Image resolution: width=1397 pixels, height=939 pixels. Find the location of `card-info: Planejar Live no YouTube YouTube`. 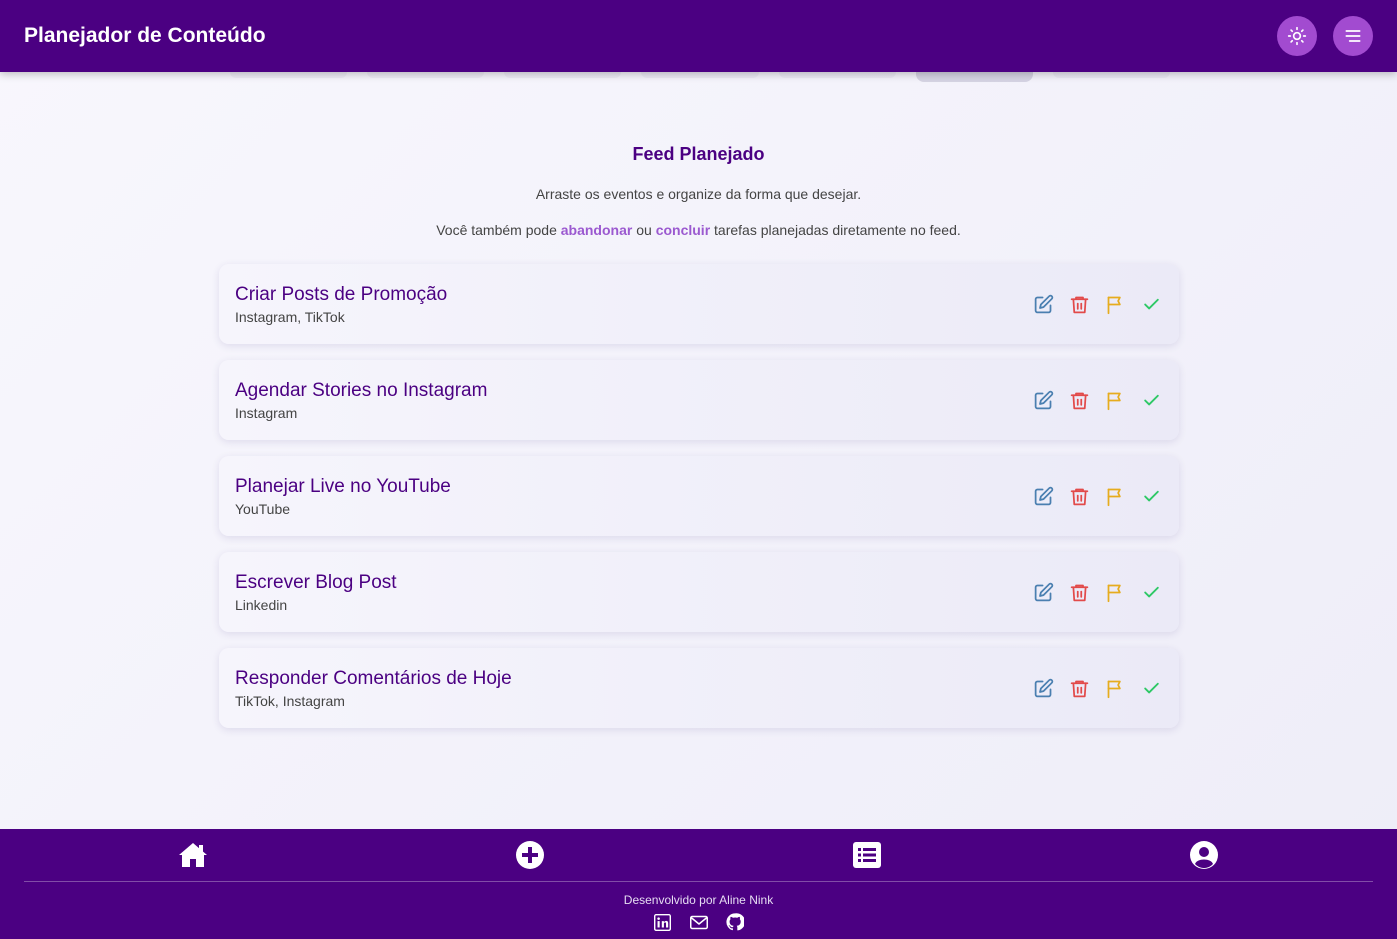

card-info: Planejar Live no YouTube YouTube is located at coordinates (343, 496).